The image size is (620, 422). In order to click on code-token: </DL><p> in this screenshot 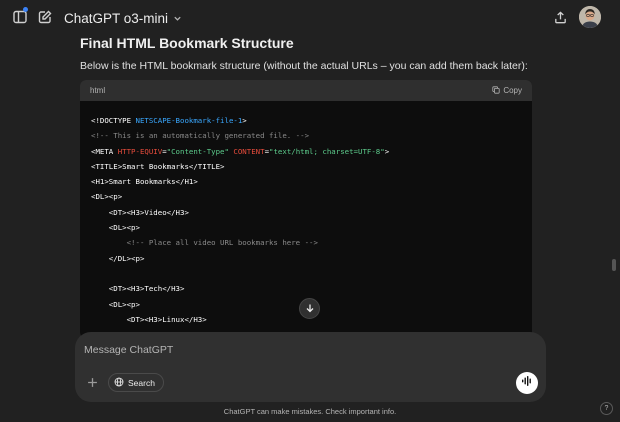, I will do `click(118, 258)`.